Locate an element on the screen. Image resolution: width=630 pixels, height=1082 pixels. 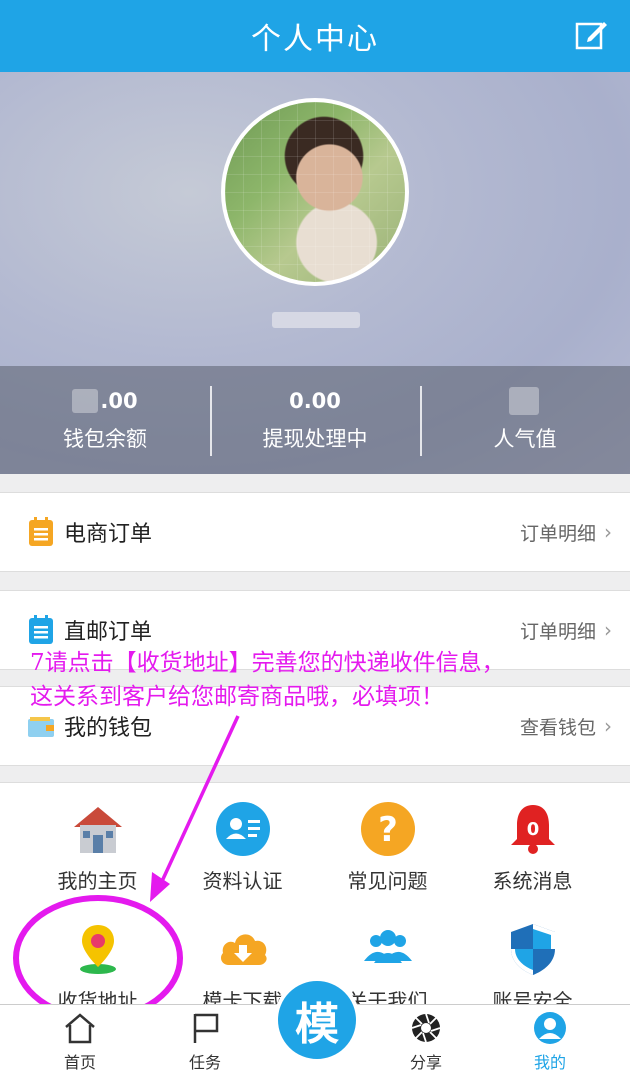
row-label: 直邮订单 is located at coordinates (108, 632).